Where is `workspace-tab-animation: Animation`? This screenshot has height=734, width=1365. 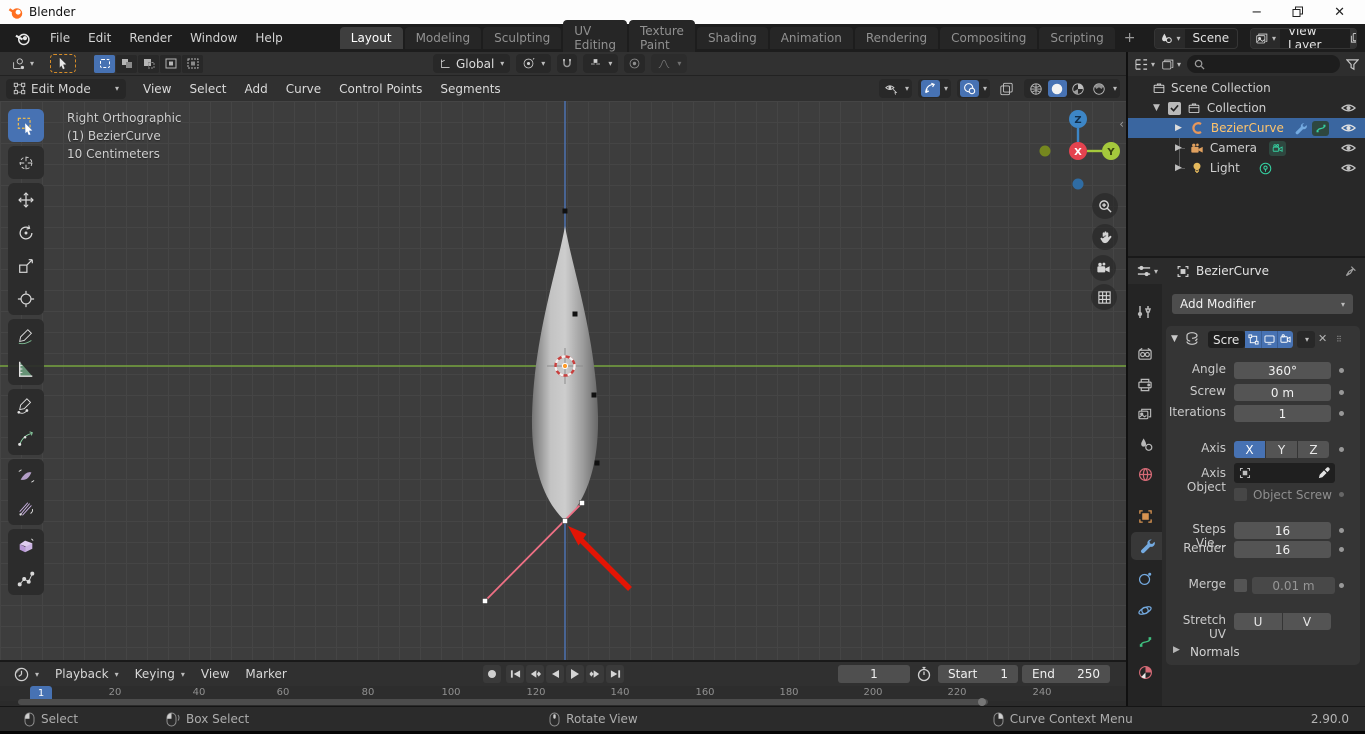 workspace-tab-animation: Animation is located at coordinates (811, 38).